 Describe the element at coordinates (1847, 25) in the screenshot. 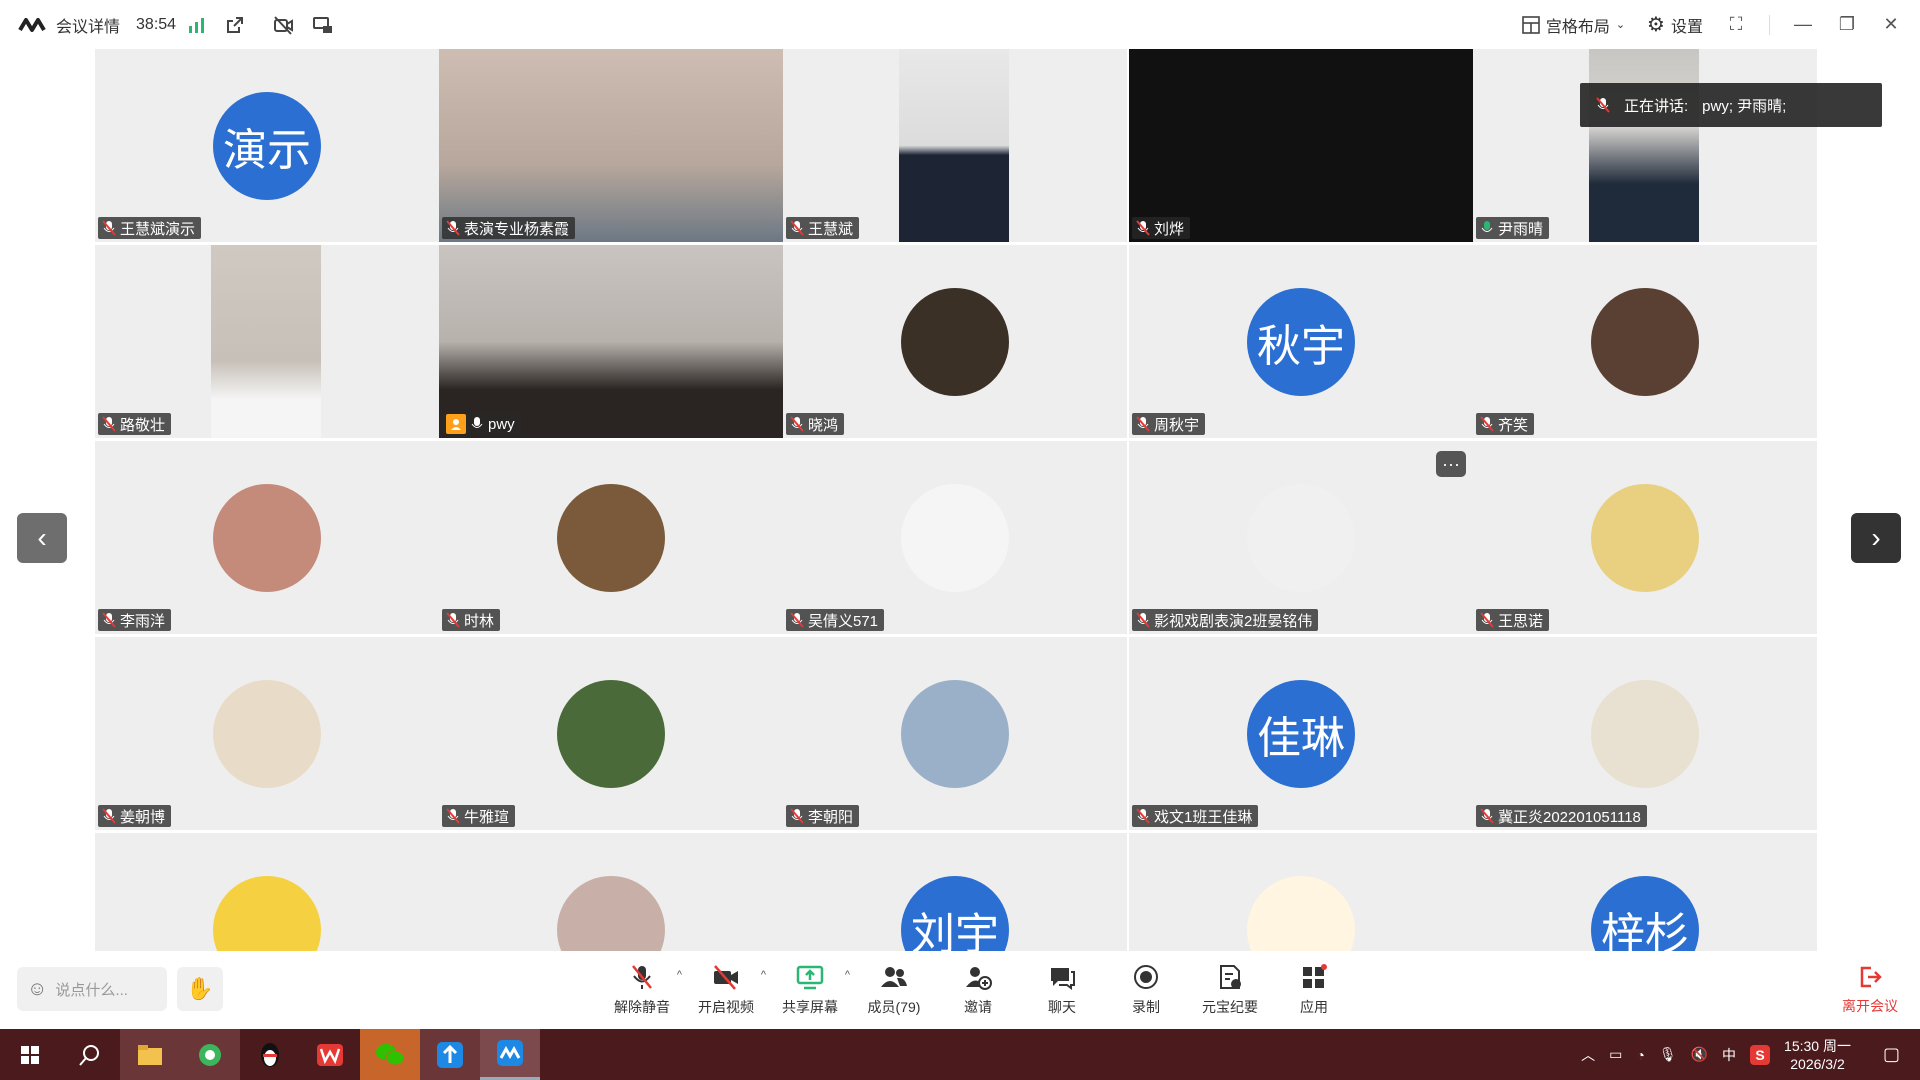

I see `restore-icon: ❐` at that location.